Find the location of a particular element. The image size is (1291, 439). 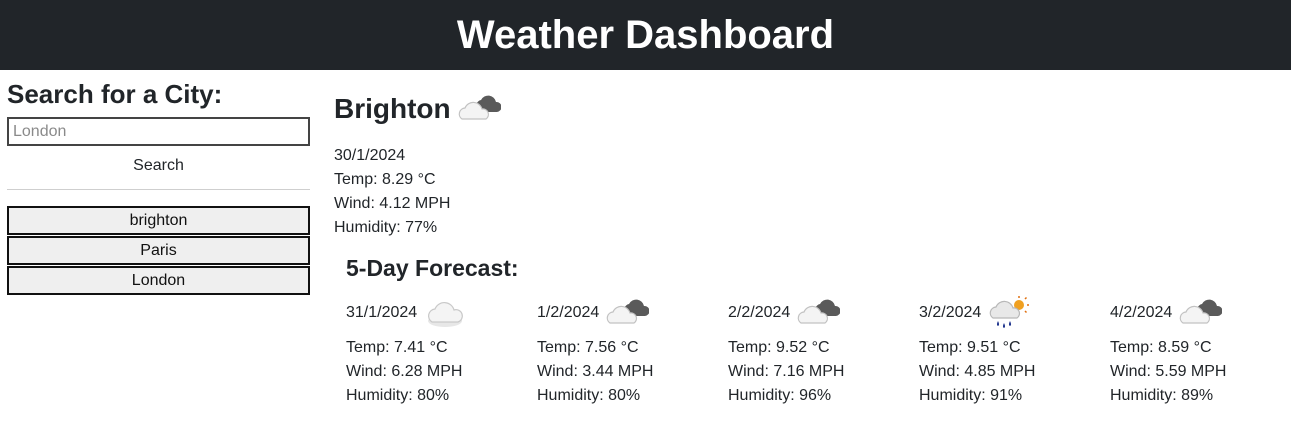

current-city-name: Brighton is located at coordinates (392, 108).